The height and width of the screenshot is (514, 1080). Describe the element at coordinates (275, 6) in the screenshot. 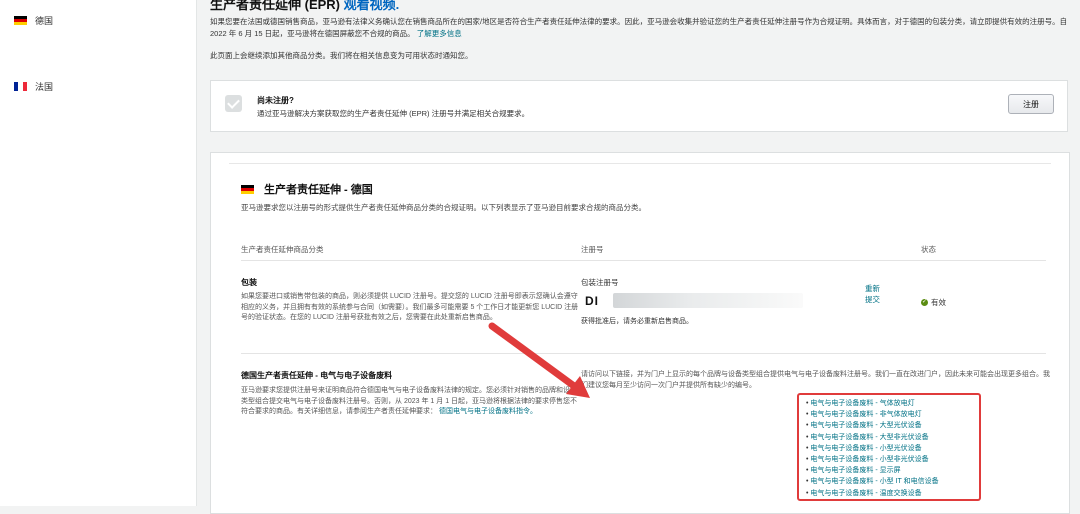

I see `page-title-text: 生产者责任延伸 (EPR)` at that location.